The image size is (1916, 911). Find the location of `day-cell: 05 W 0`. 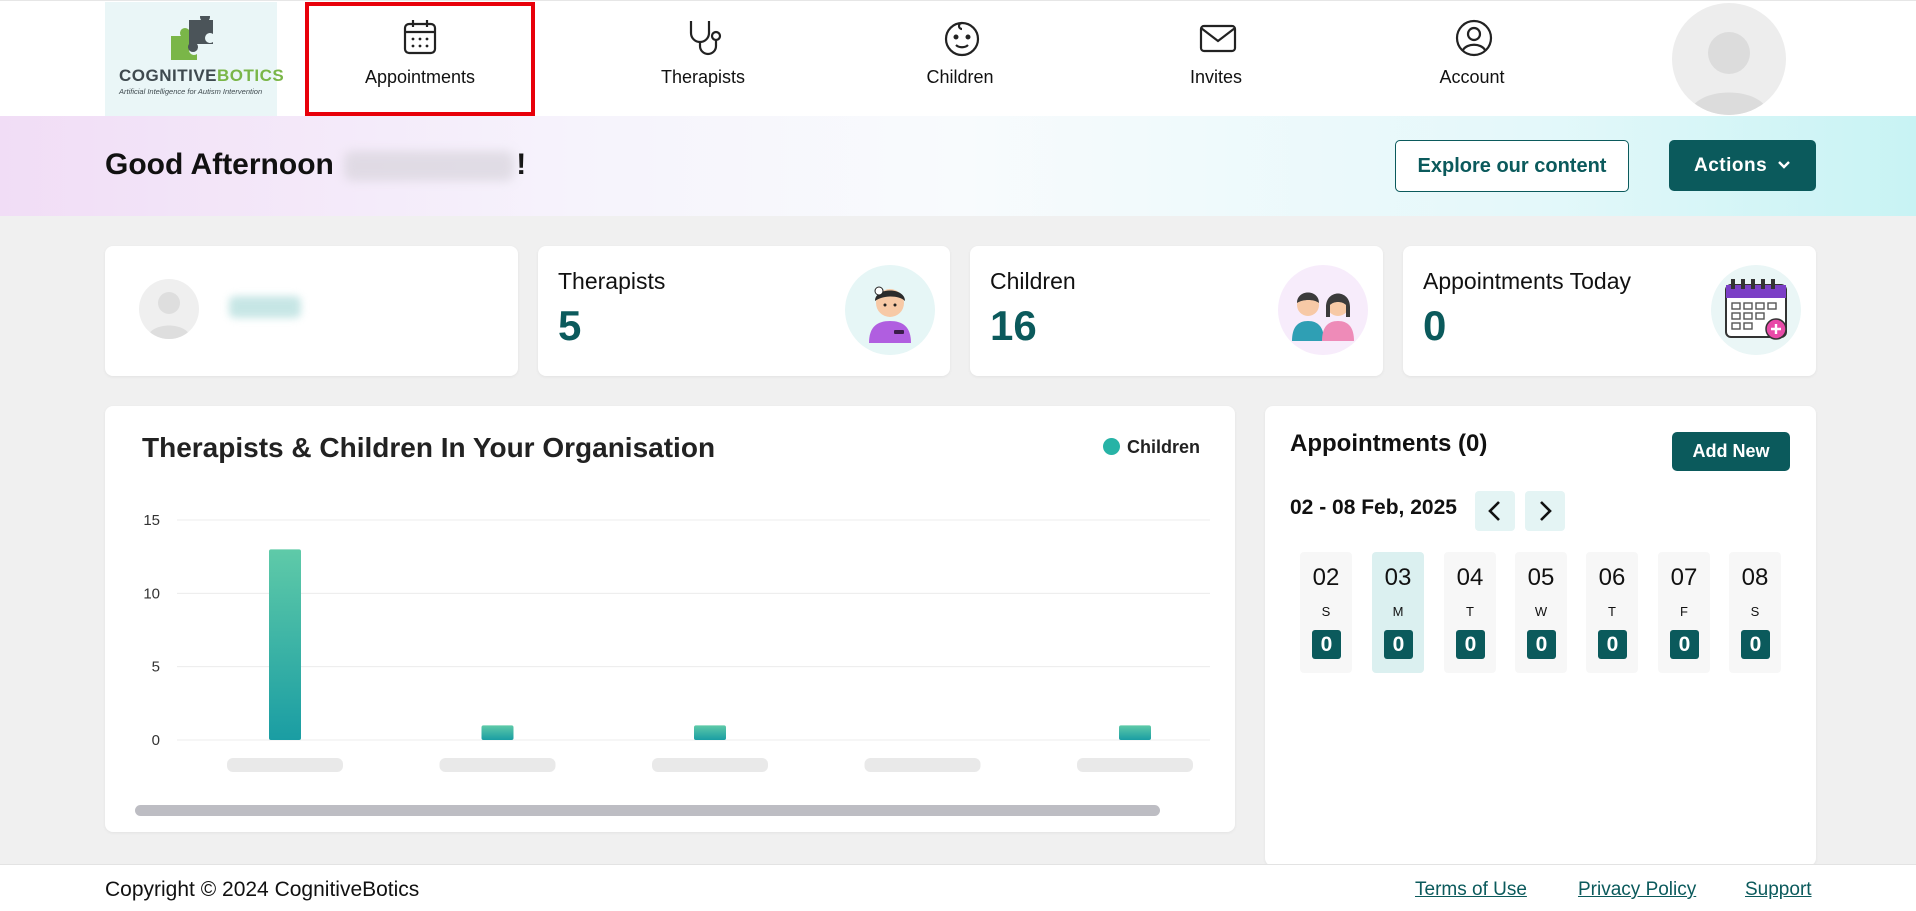

day-cell: 05 W 0 is located at coordinates (1541, 612).